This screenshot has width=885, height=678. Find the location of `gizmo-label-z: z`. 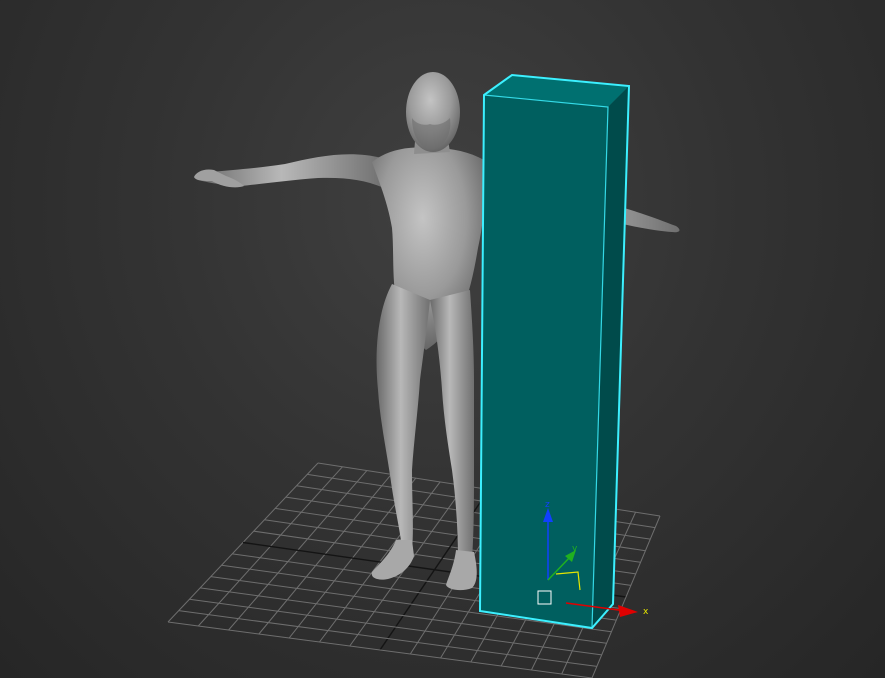

gizmo-label-z: z is located at coordinates (547, 505).